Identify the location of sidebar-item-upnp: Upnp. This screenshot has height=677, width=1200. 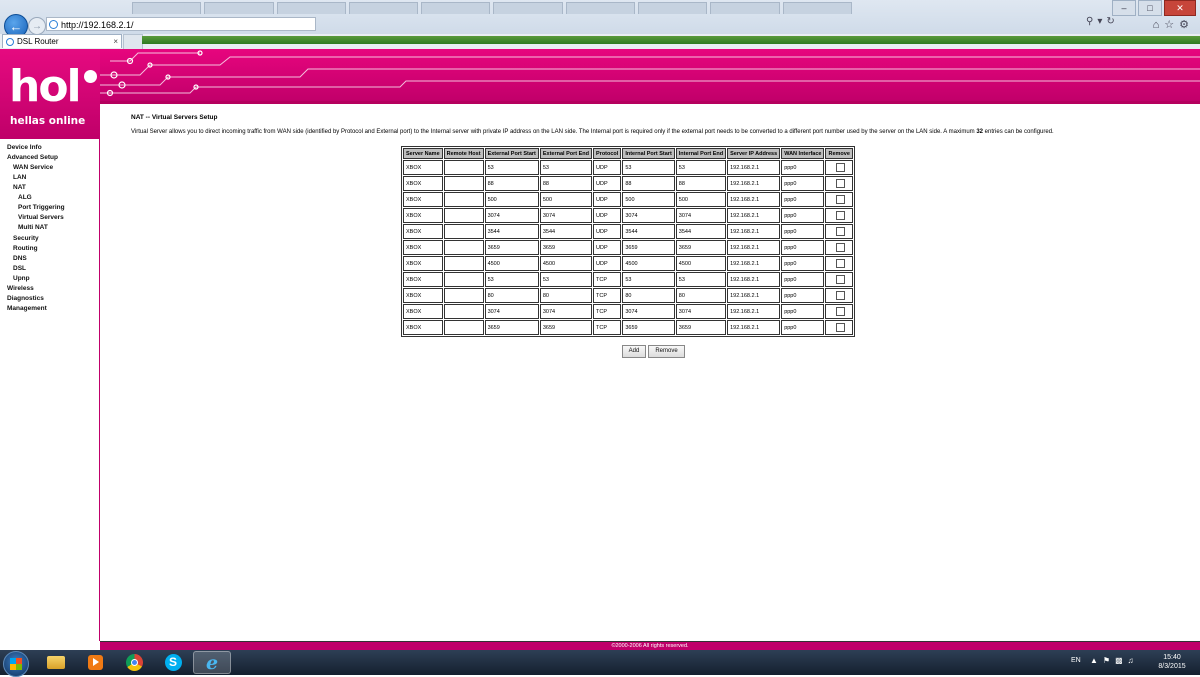
(21, 278).